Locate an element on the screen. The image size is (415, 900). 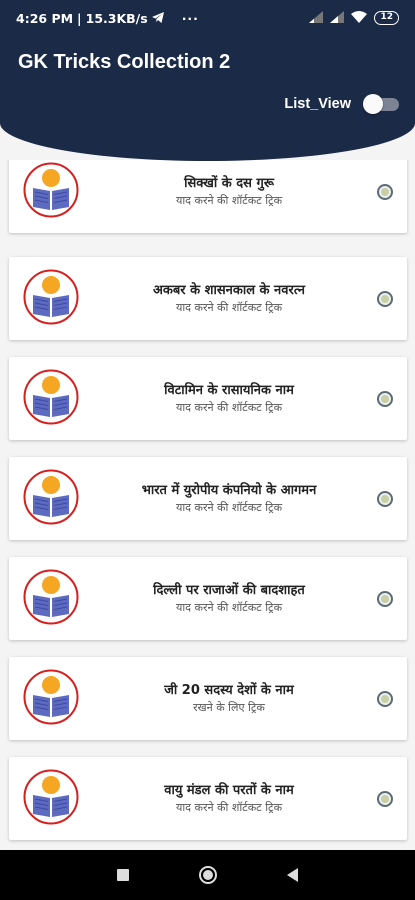
back-triangle-icon is located at coordinates (292, 875).